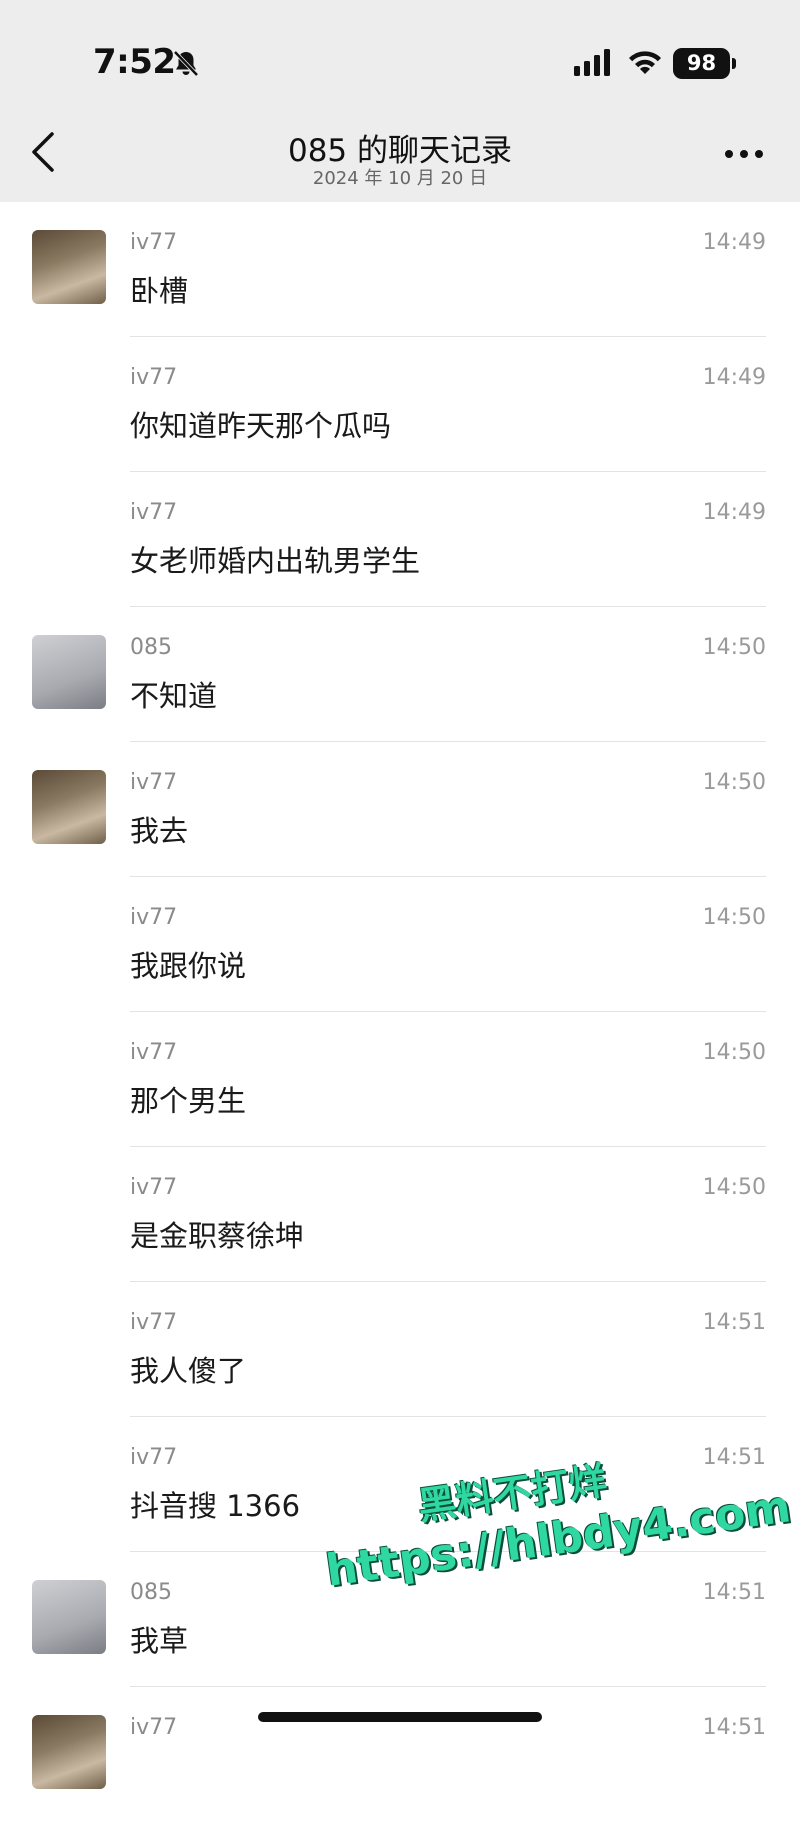  Describe the element at coordinates (400, 269) in the screenshot. I see `message-row: iv77 14:49 卧槽` at that location.